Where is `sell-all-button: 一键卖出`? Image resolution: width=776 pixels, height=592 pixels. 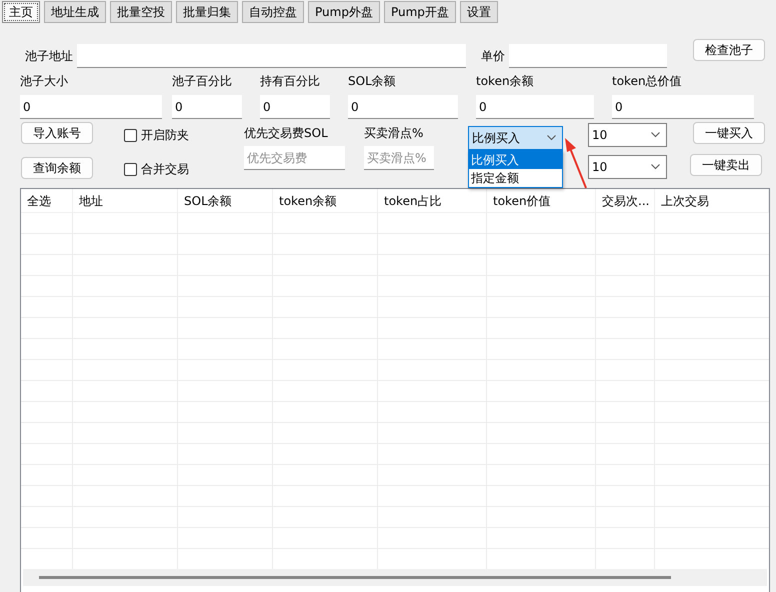
sell-all-button: 一键卖出 is located at coordinates (726, 165).